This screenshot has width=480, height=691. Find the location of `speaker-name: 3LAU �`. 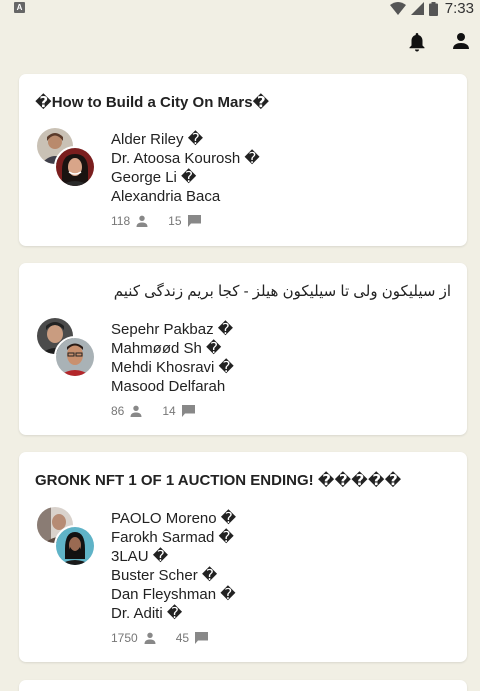

speaker-name: 3LAU � is located at coordinates (140, 556).